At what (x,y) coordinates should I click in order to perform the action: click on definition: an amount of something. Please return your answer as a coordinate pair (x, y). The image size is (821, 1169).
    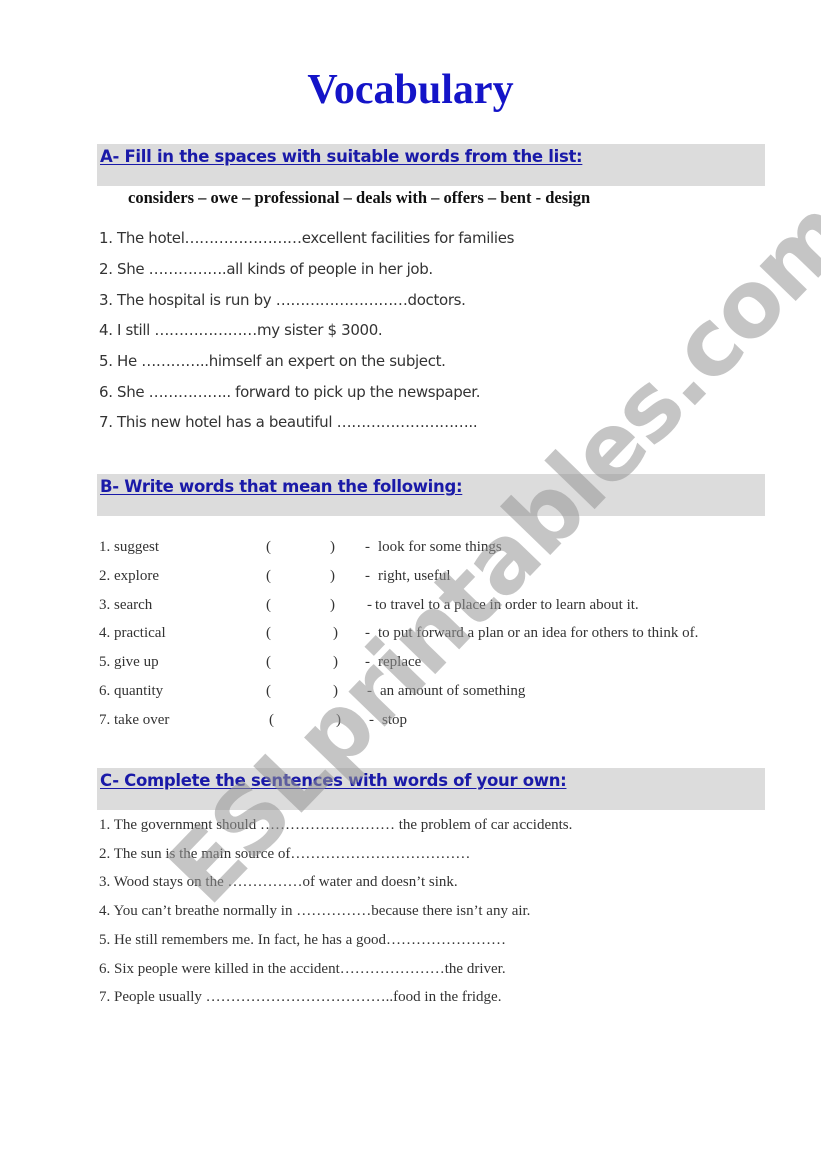
    Looking at the image, I should click on (453, 691).